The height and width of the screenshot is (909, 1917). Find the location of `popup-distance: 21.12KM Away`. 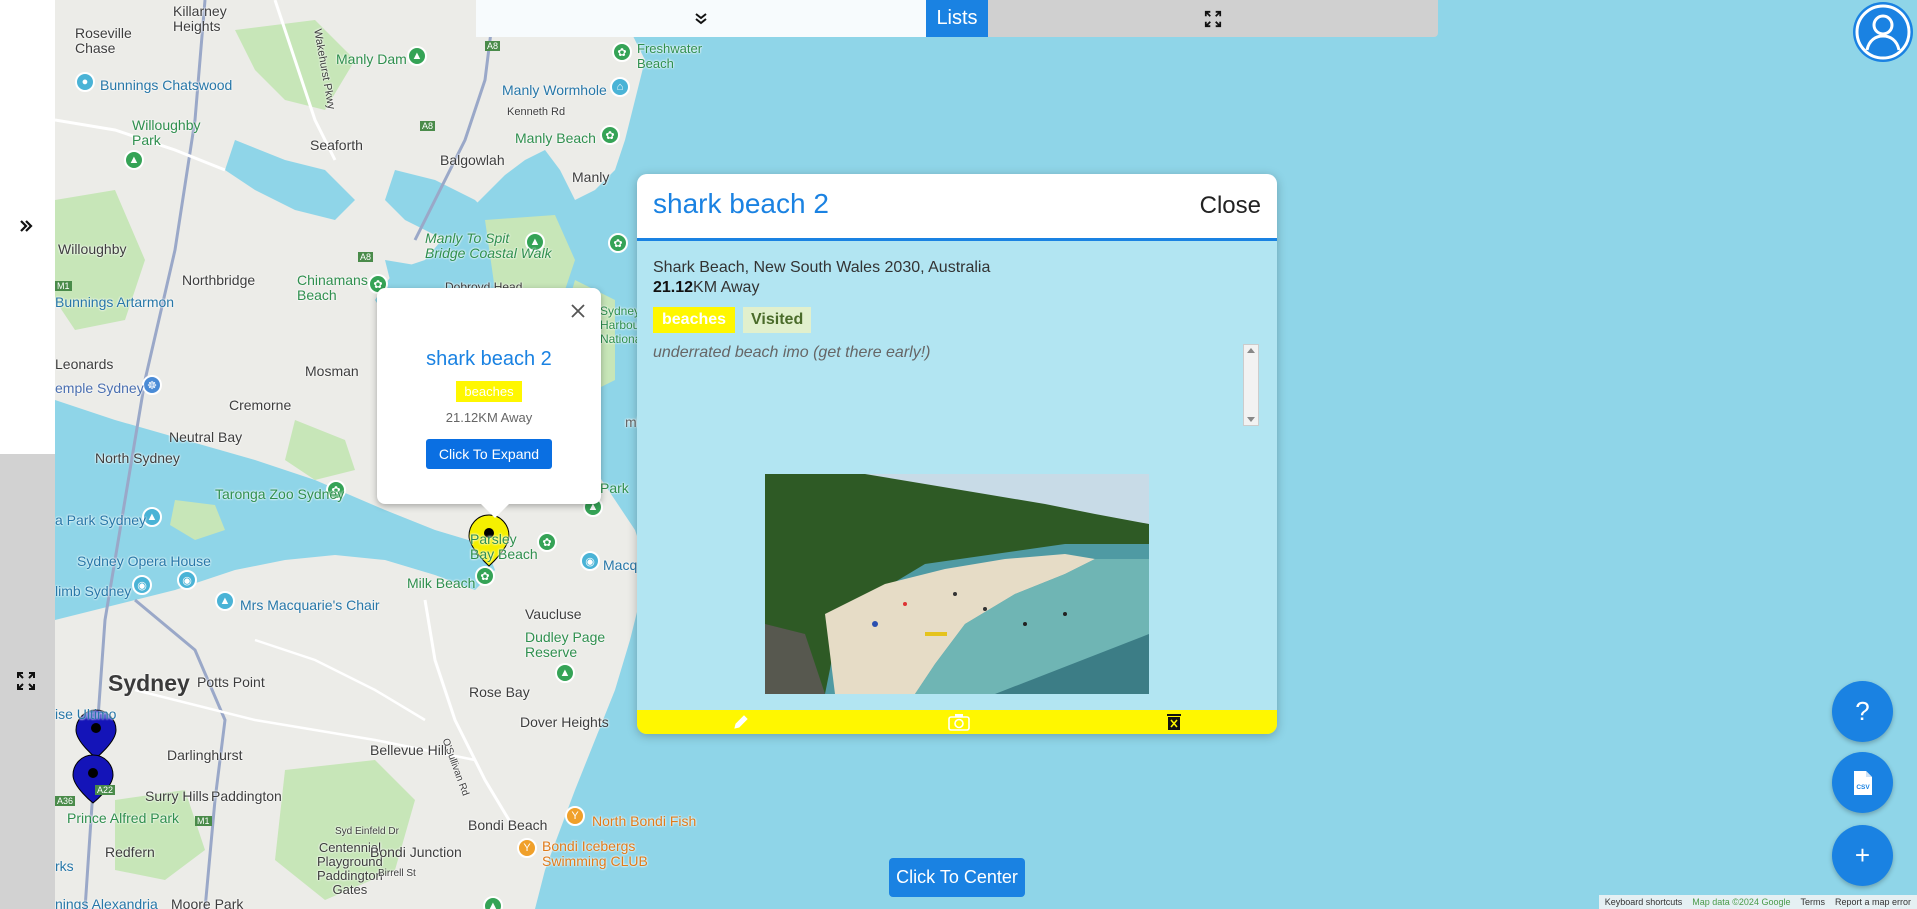

popup-distance: 21.12KM Away is located at coordinates (489, 417).